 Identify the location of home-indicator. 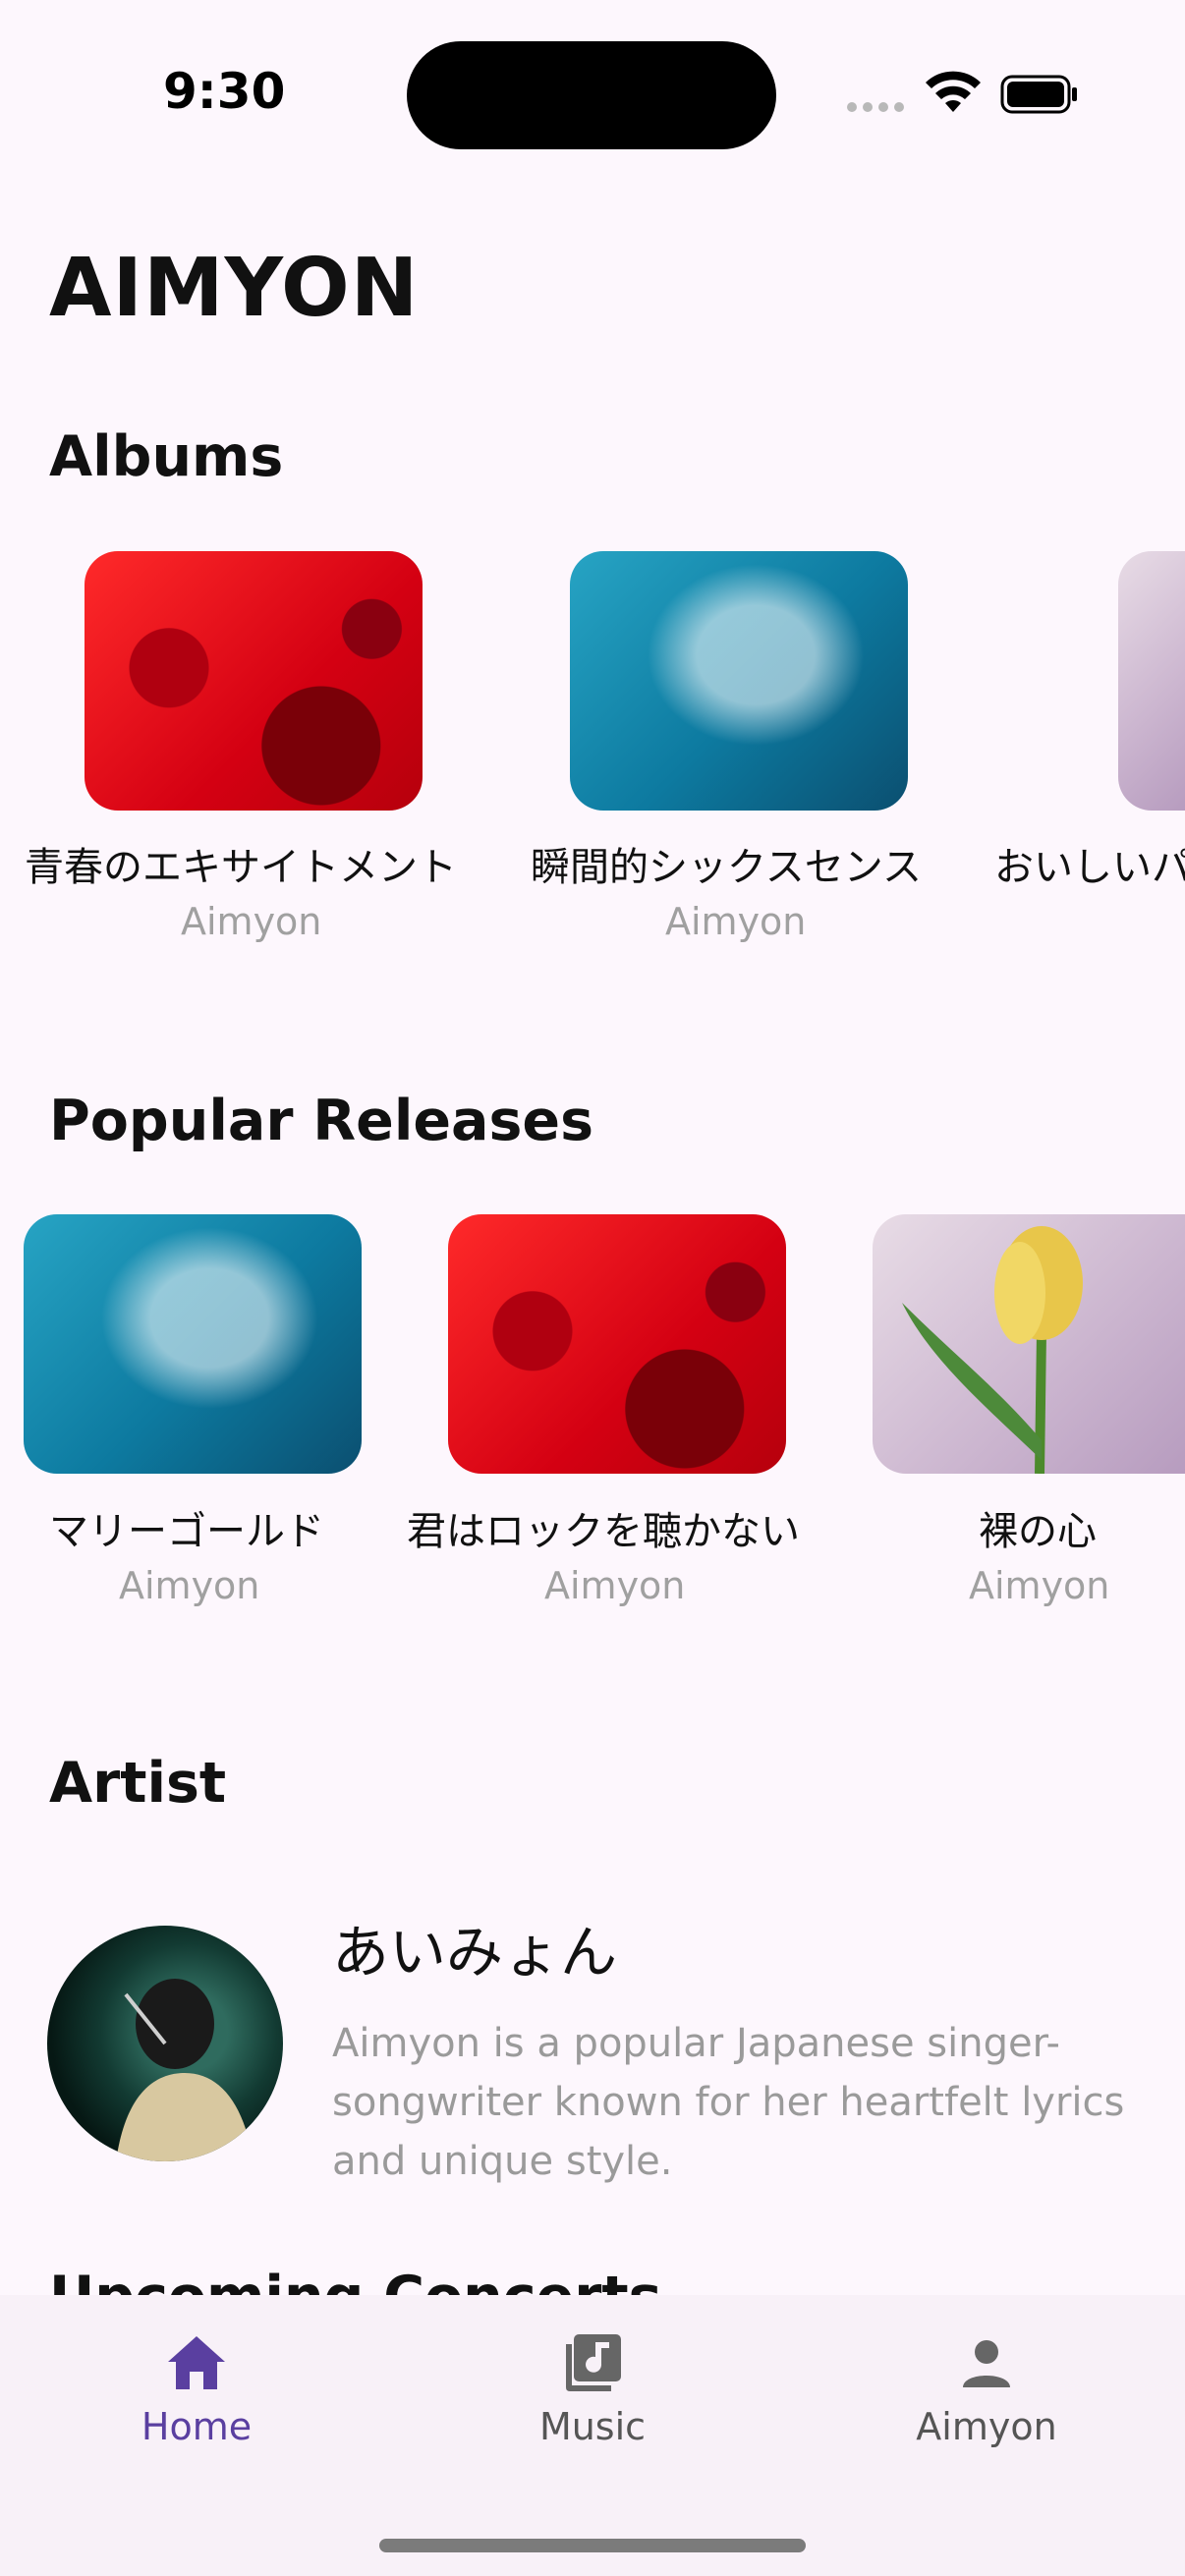
(592, 2545).